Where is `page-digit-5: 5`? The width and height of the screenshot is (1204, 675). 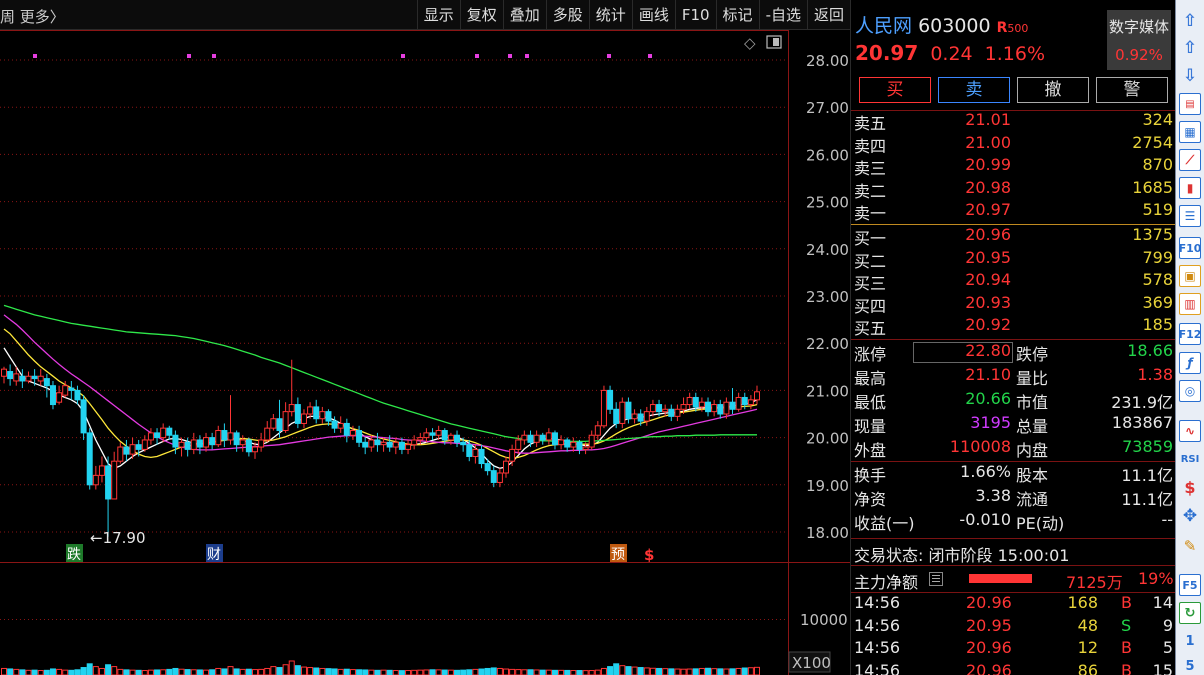 page-digit-5: 5 is located at coordinates (1190, 665).